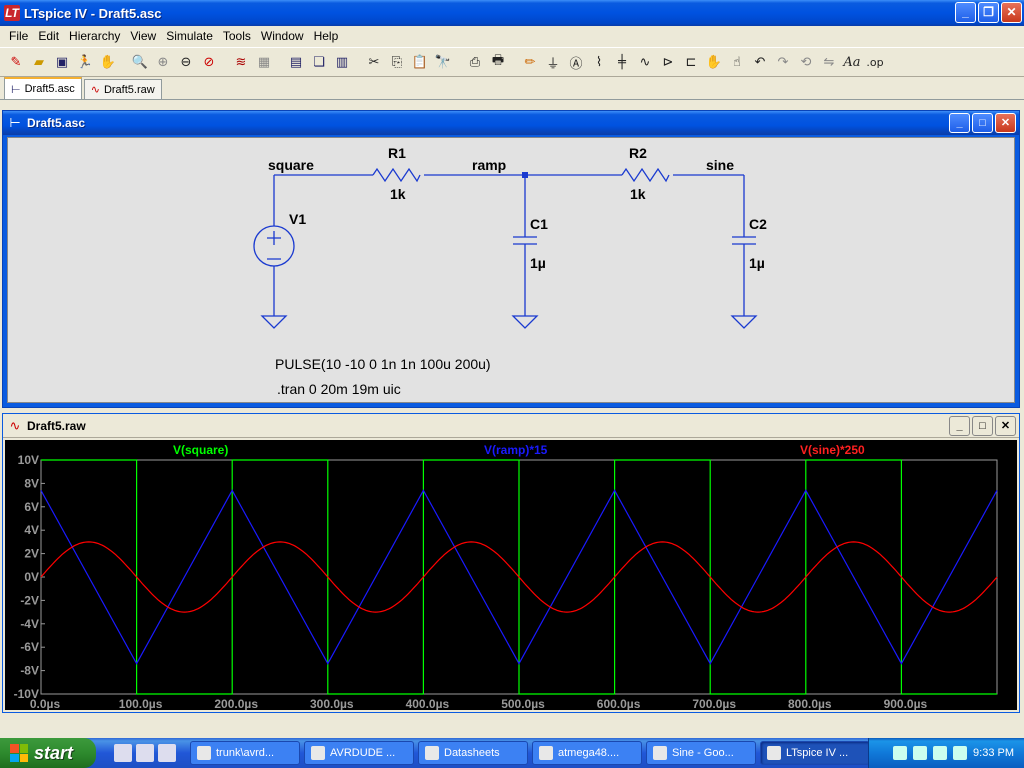 The image size is (1024, 768). I want to click on menu-simulate: Simulate, so click(189, 36).